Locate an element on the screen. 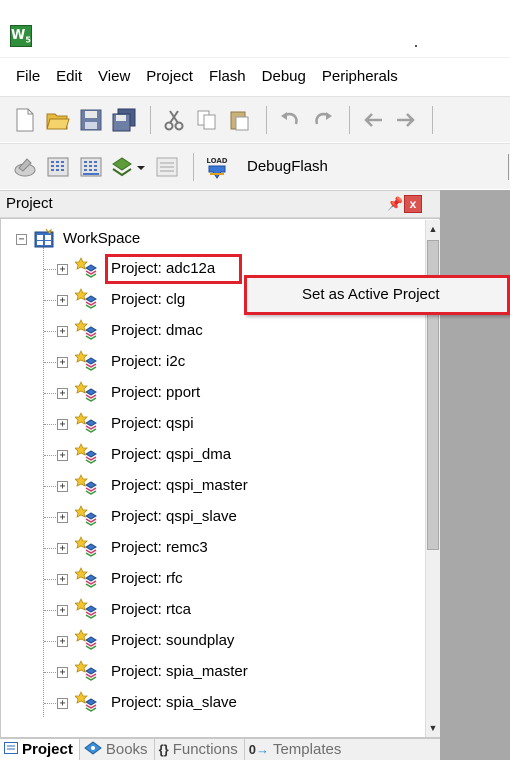 The width and height of the screenshot is (510, 760). project-row: + Project: soundplay is located at coordinates (213, 641).